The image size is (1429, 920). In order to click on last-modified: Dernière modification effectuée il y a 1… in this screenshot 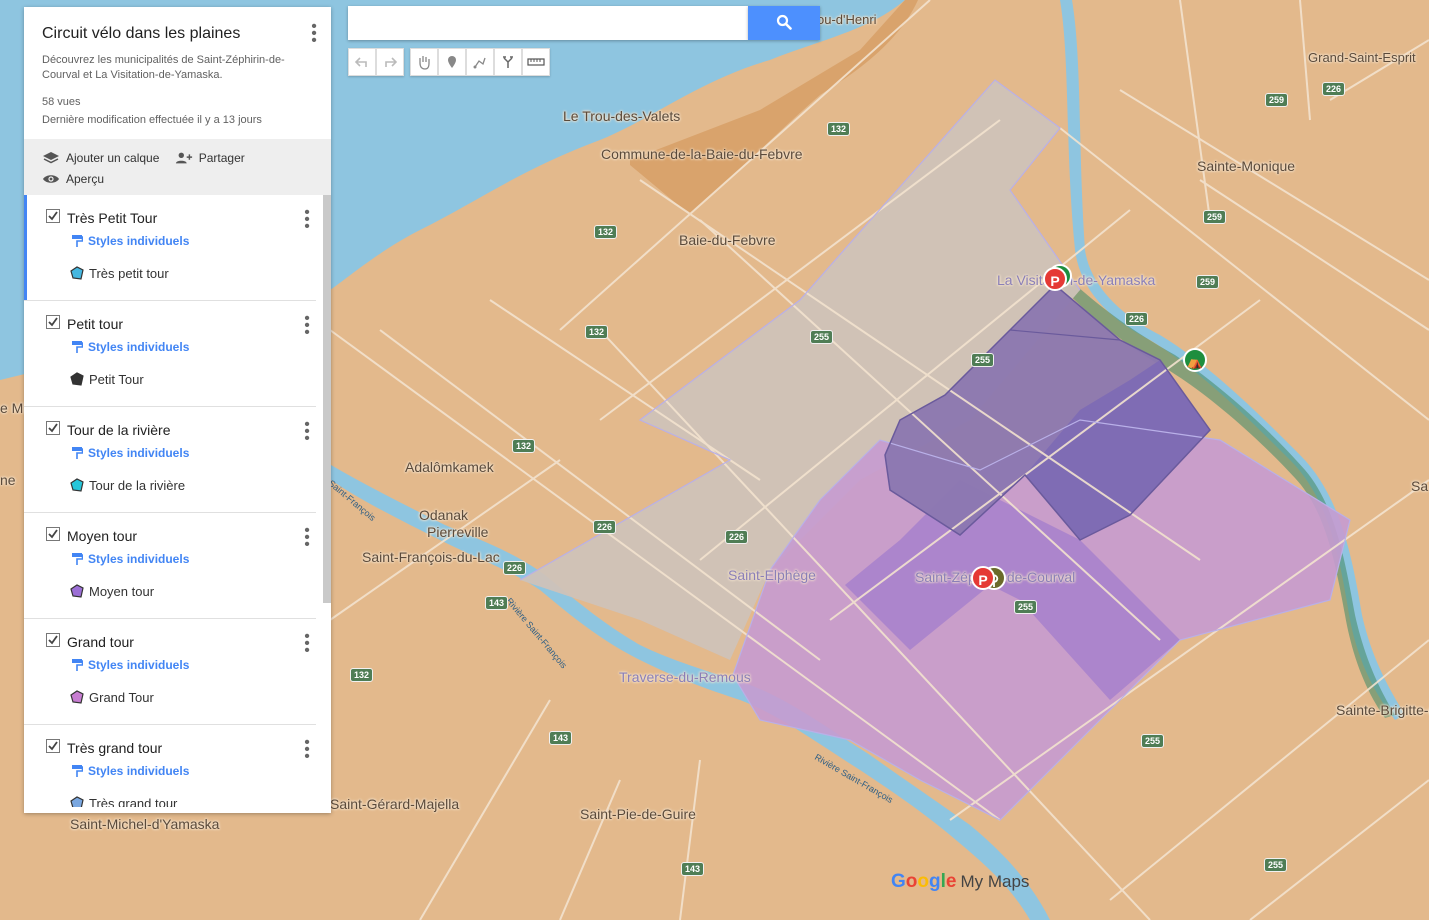, I will do `click(152, 120)`.